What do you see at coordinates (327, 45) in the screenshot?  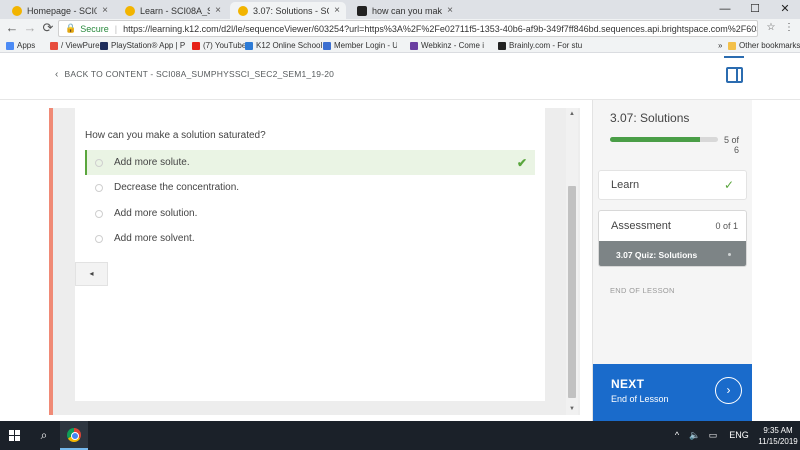 I see `member-login-icon` at bounding box center [327, 45].